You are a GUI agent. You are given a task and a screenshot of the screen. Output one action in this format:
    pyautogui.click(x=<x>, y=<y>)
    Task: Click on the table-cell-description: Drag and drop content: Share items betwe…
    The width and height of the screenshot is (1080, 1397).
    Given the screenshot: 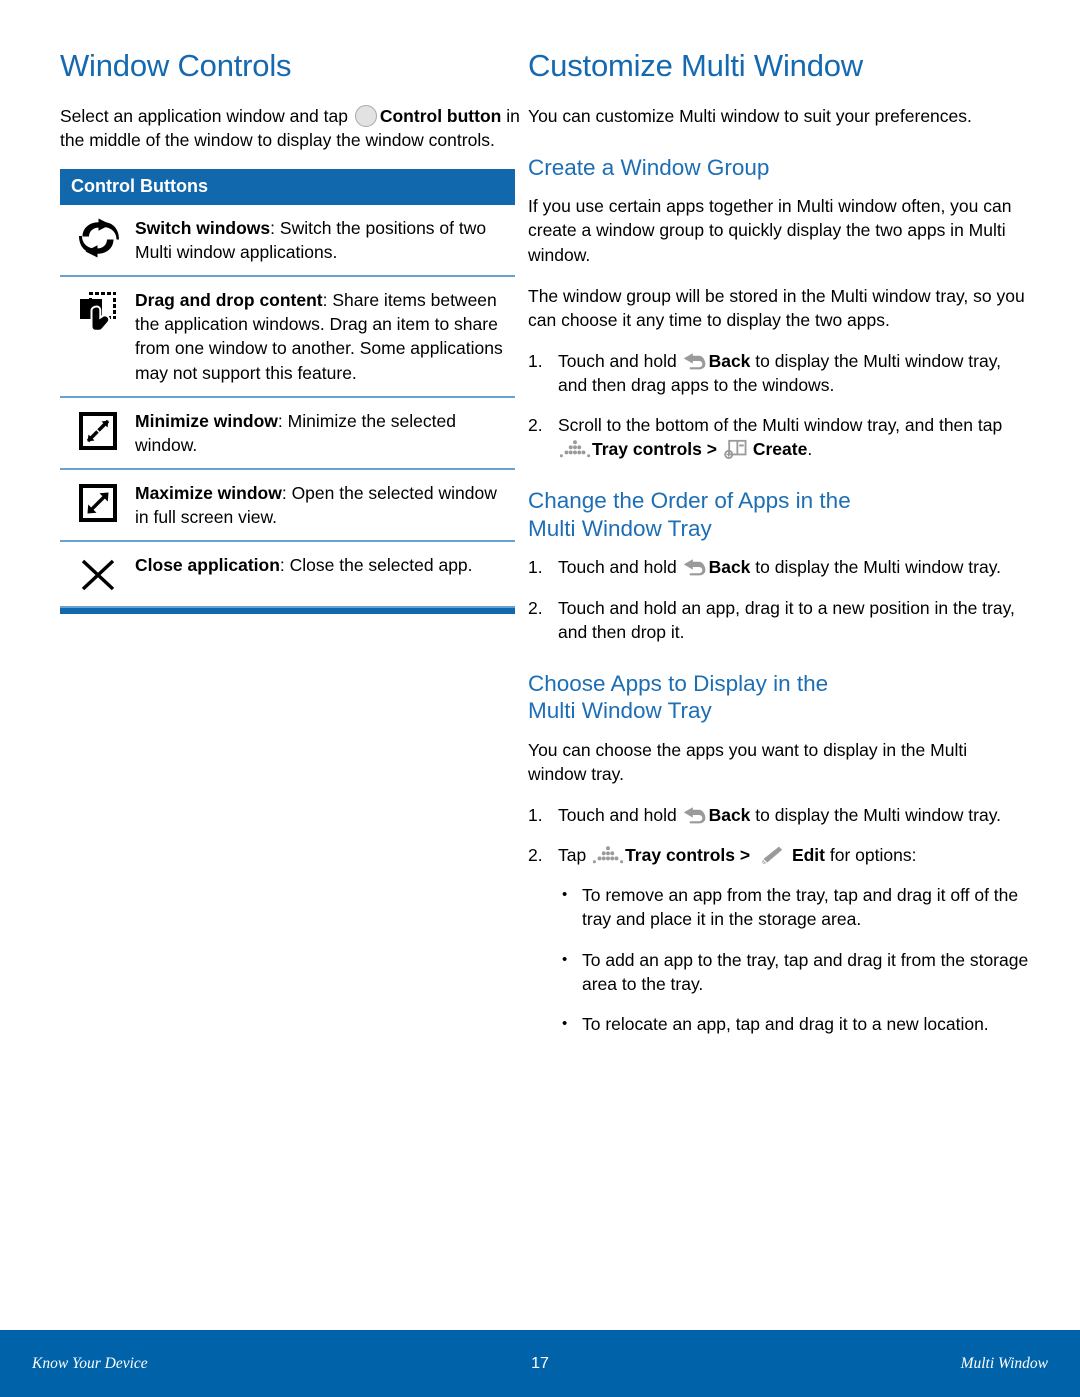 What is the action you would take?
    pyautogui.click(x=325, y=336)
    